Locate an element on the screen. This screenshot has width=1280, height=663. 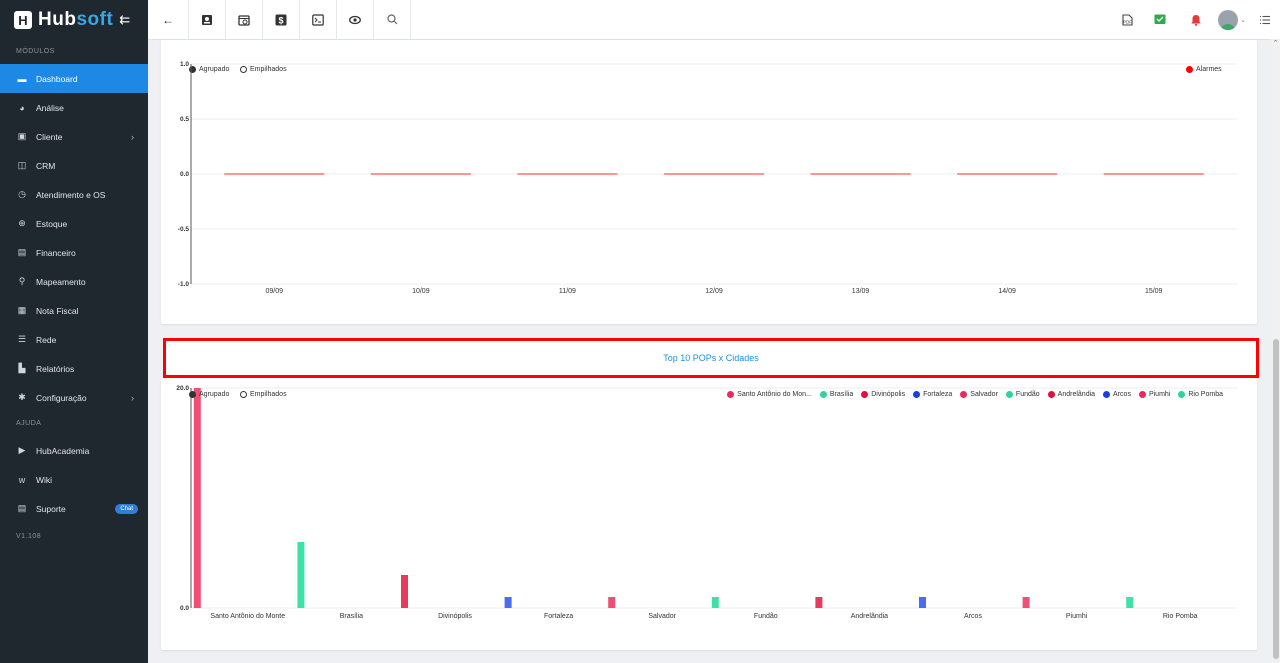
y-tick-label: -1.0 is located at coordinates (184, 284).